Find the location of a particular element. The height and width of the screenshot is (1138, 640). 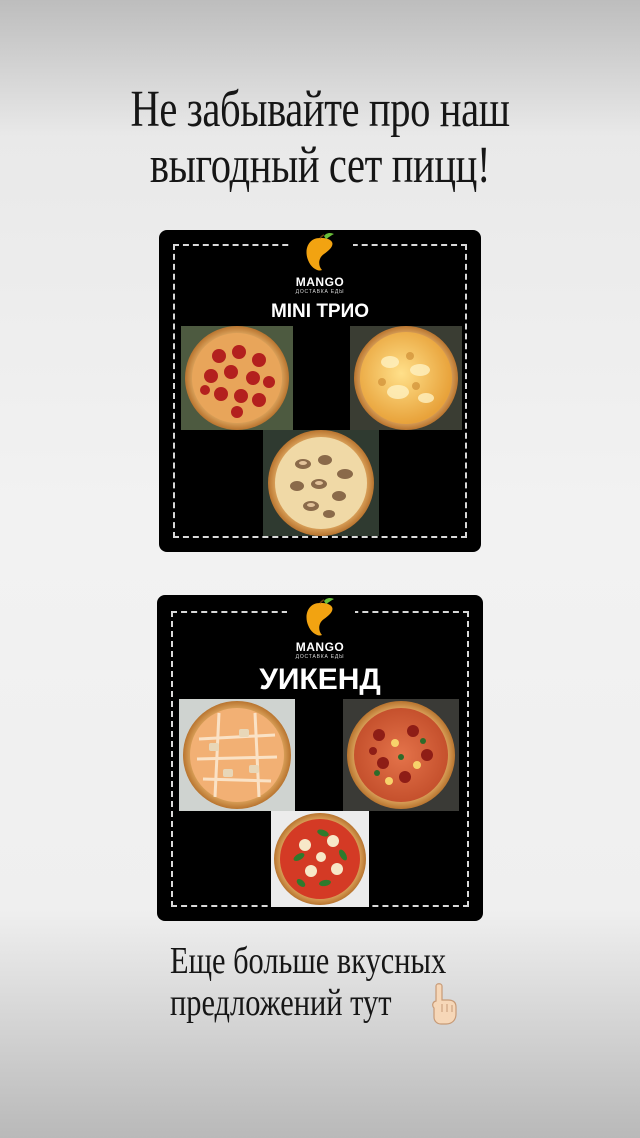

footer-text: Еще больше вкусных предложений тут is located at coordinates (308, 982).